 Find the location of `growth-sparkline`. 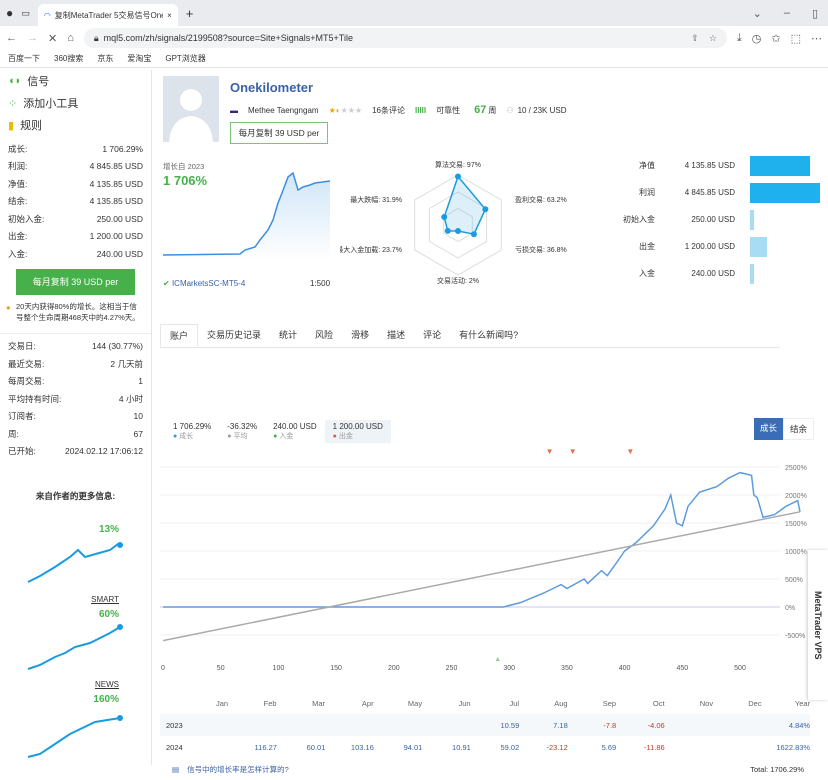

growth-sparkline is located at coordinates (246, 215).